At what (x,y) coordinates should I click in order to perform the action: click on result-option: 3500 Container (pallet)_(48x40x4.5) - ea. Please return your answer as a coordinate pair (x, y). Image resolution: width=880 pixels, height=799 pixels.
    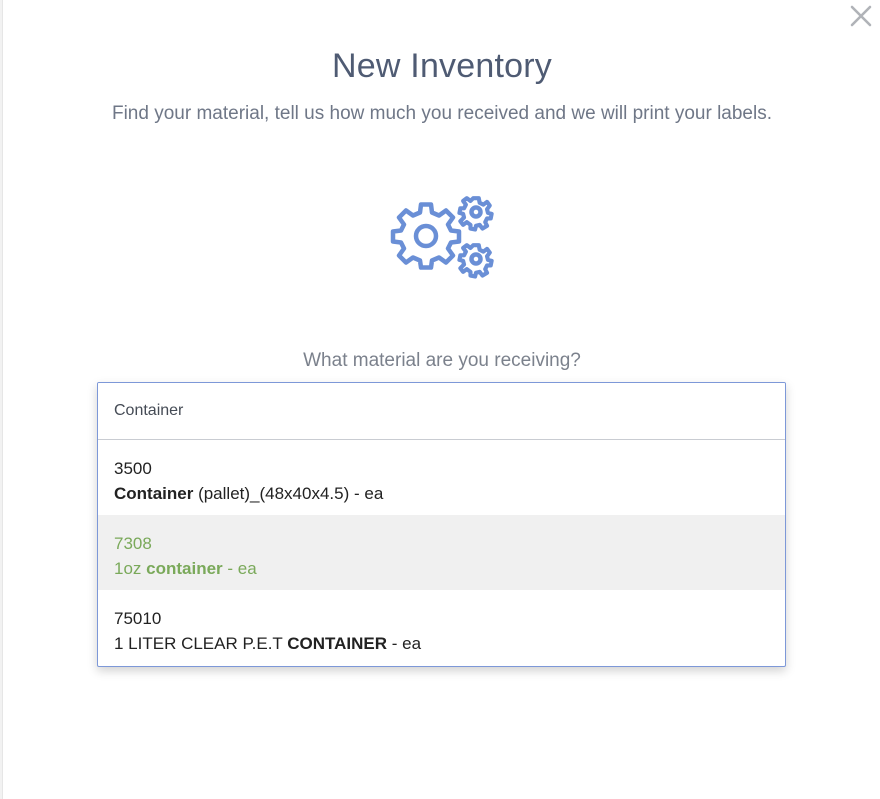
    Looking at the image, I should click on (441, 477).